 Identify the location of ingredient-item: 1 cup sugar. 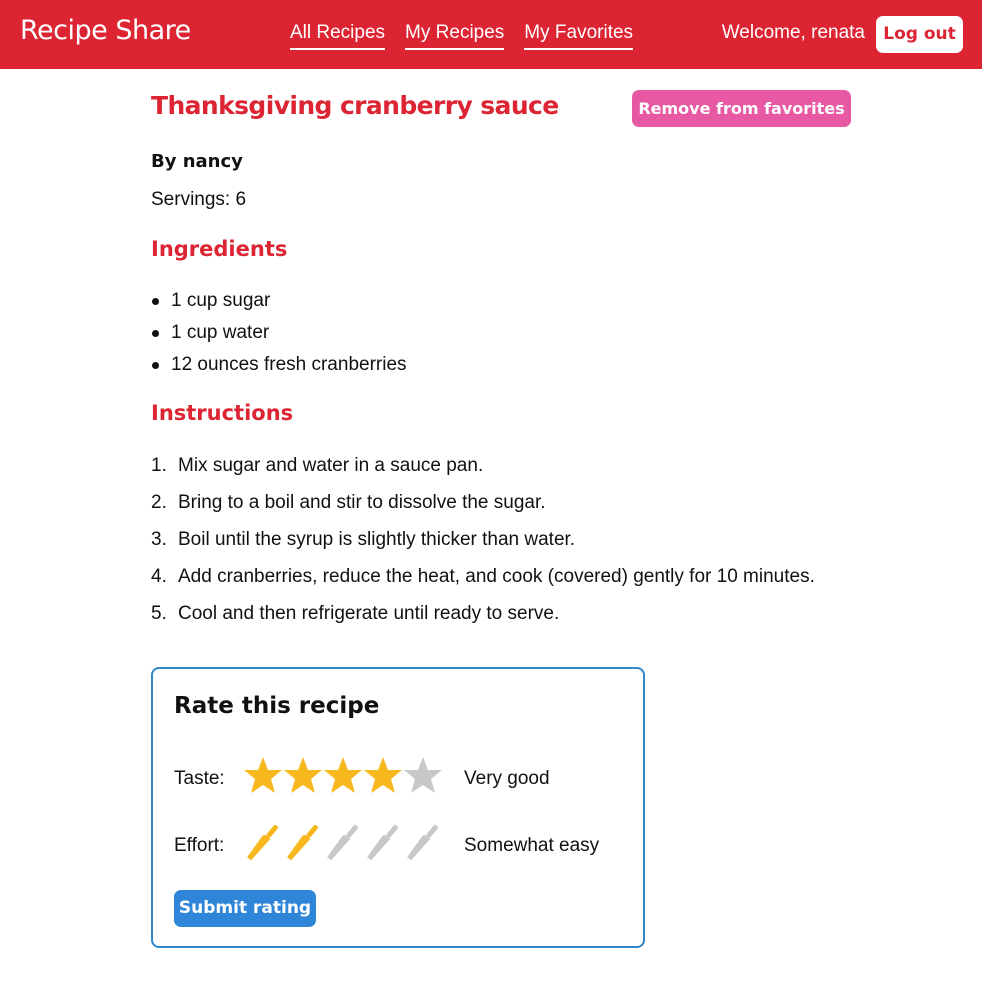
(279, 304).